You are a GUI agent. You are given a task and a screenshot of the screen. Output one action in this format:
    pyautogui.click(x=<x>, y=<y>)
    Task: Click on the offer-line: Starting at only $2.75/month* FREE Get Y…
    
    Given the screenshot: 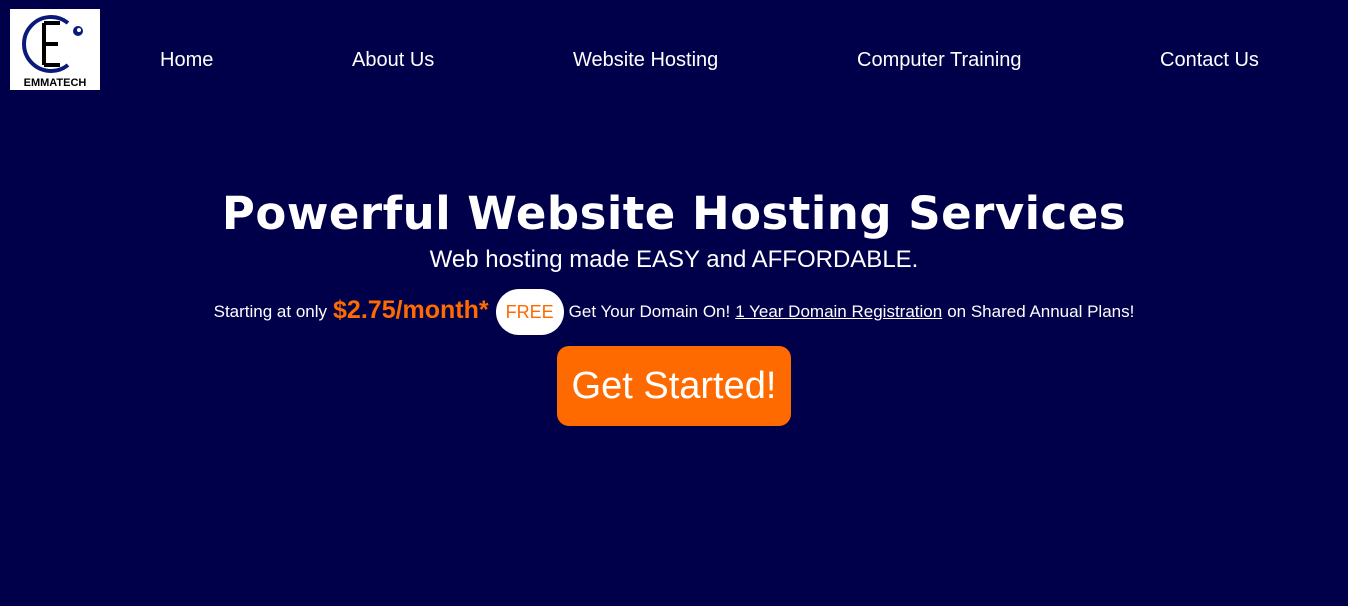 What is the action you would take?
    pyautogui.click(x=674, y=312)
    